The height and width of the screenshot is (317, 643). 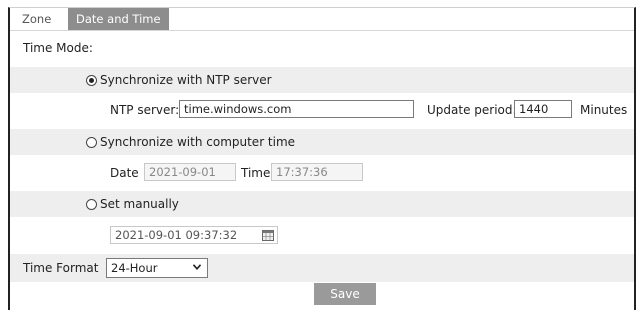 What do you see at coordinates (317, 172) in the screenshot?
I see `time-input: 17:37:36` at bounding box center [317, 172].